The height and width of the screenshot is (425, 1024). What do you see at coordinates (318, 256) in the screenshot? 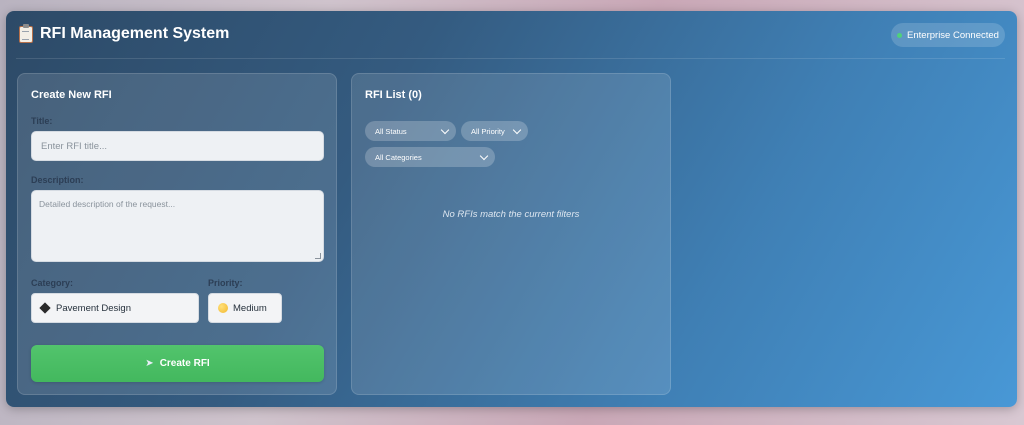
I see `resize-grip-icon` at bounding box center [318, 256].